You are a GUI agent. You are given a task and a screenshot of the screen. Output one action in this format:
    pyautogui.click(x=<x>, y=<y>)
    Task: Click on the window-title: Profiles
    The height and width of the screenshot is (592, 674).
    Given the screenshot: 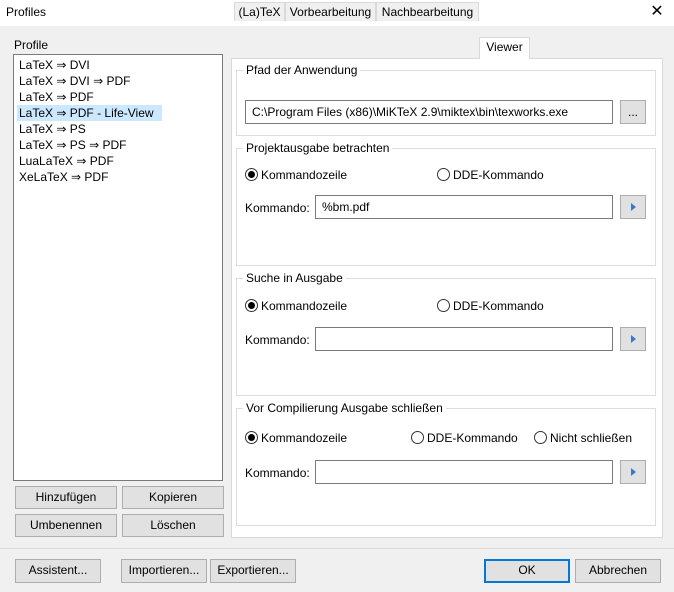 What is the action you would take?
    pyautogui.click(x=26, y=12)
    